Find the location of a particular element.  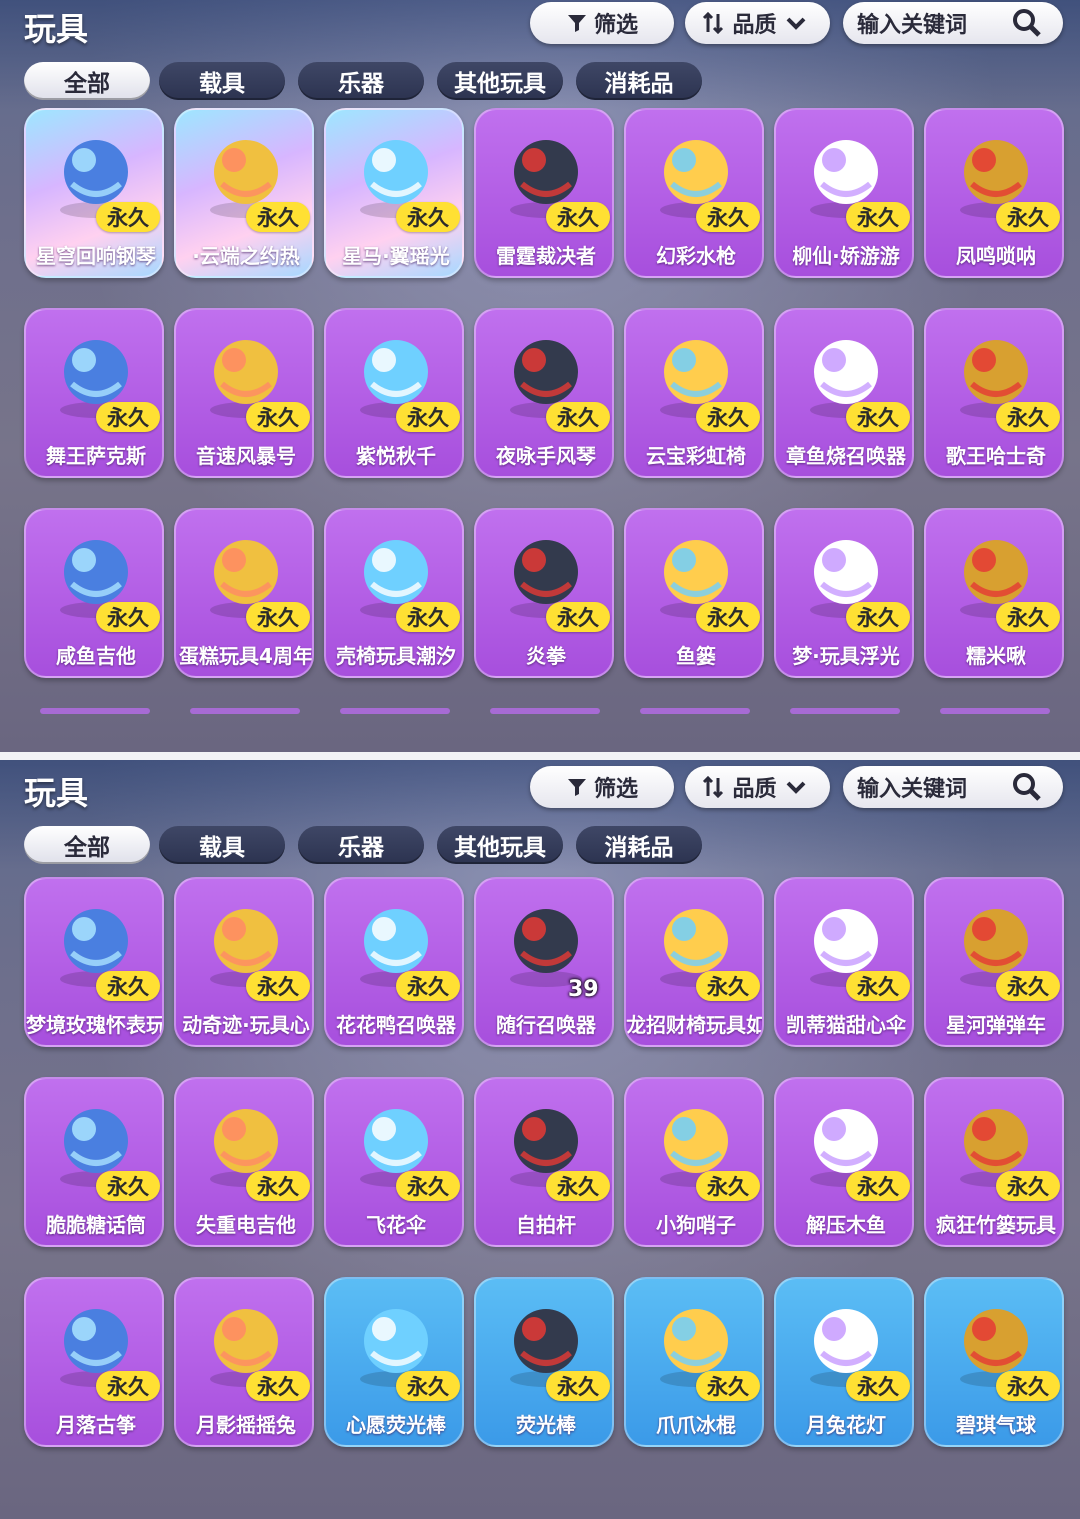

item-card: 永久 花花鸭召唤器 is located at coordinates (394, 962).